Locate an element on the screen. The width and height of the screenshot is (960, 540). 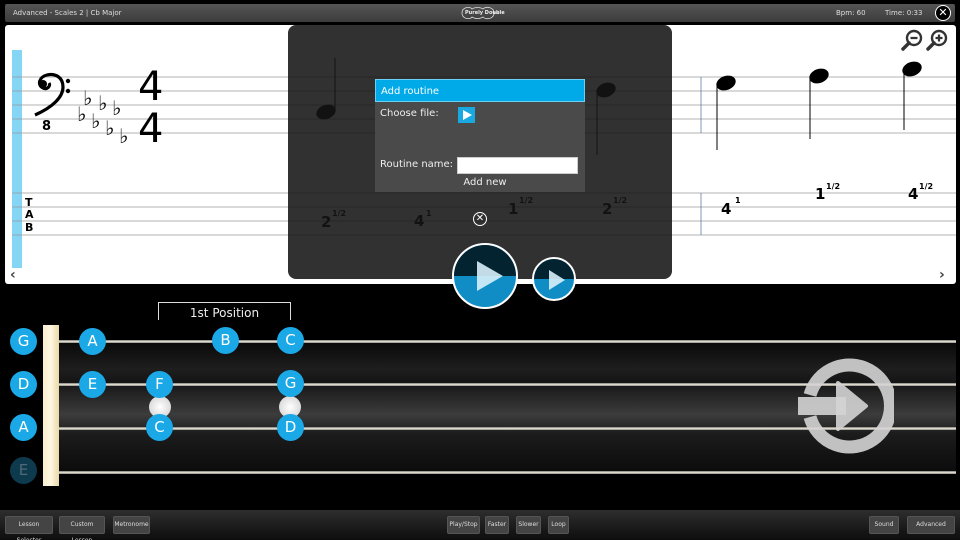
add-new-button: Add new is located at coordinates (485, 182).